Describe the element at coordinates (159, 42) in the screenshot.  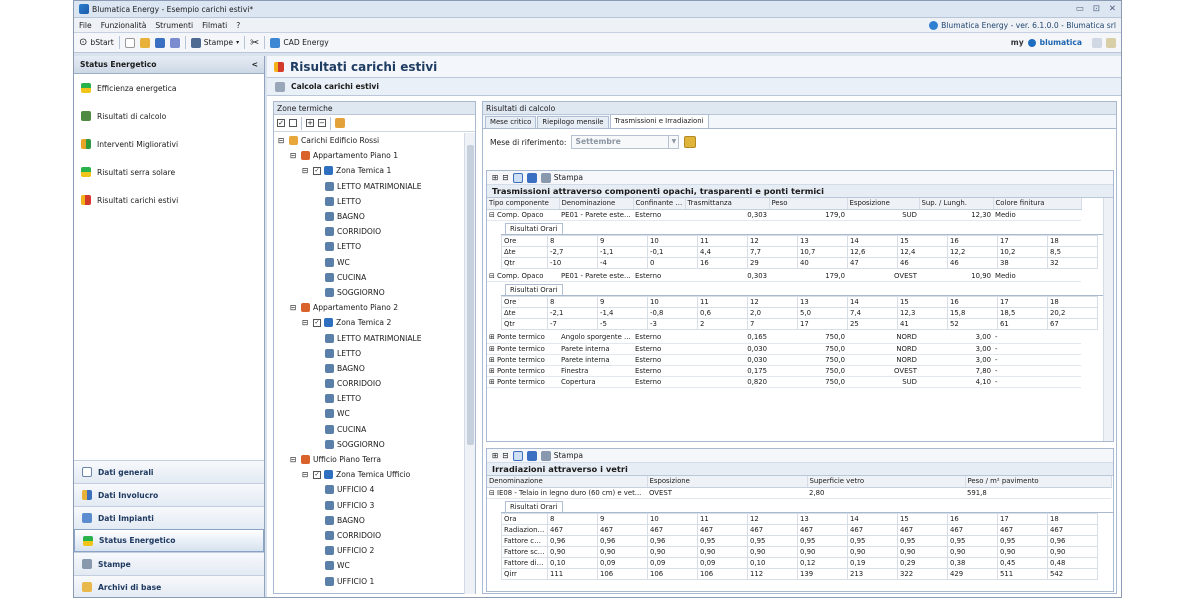
I see `save-icon` at that location.